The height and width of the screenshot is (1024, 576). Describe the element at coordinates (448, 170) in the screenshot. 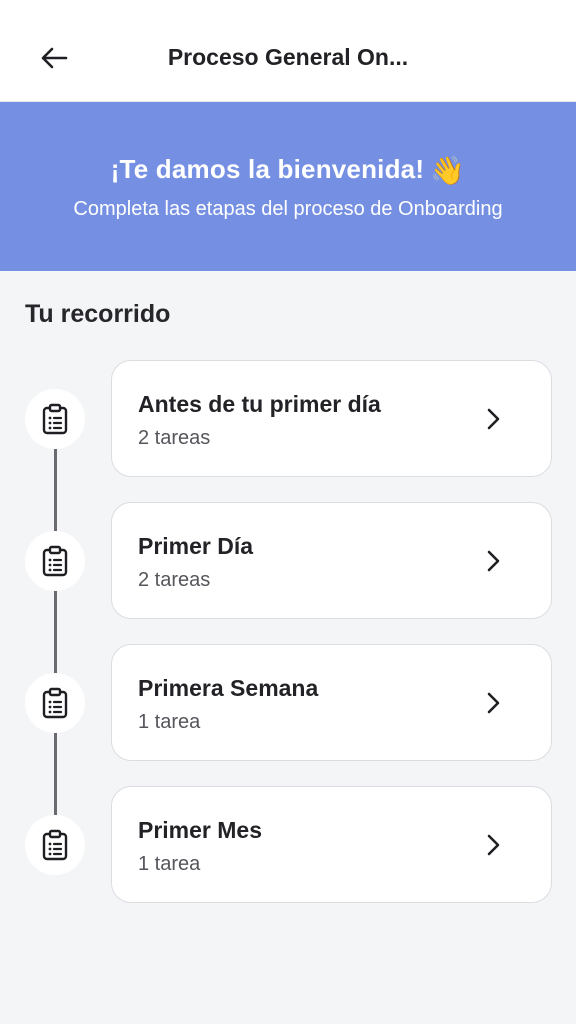

I see `waving-hand-icon: 👋` at that location.